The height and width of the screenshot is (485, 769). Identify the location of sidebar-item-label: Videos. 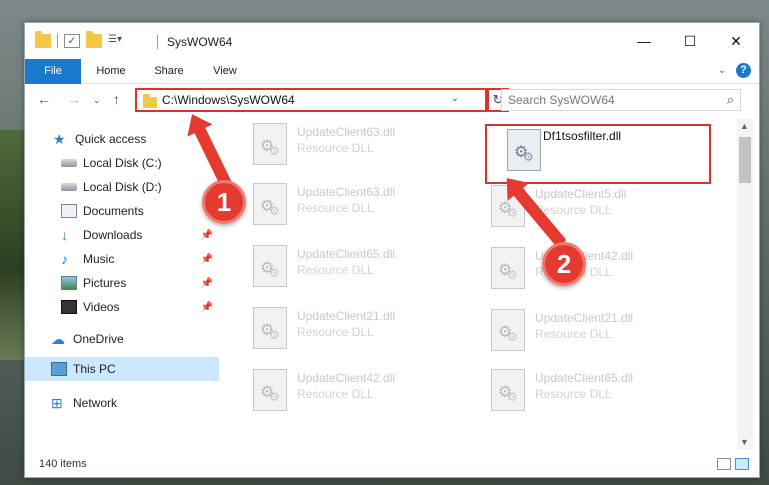
(101, 307).